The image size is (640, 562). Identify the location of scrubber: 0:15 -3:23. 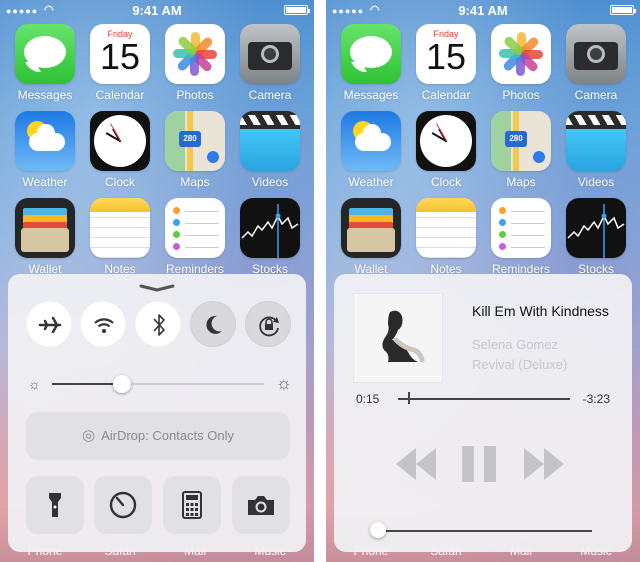
(483, 399).